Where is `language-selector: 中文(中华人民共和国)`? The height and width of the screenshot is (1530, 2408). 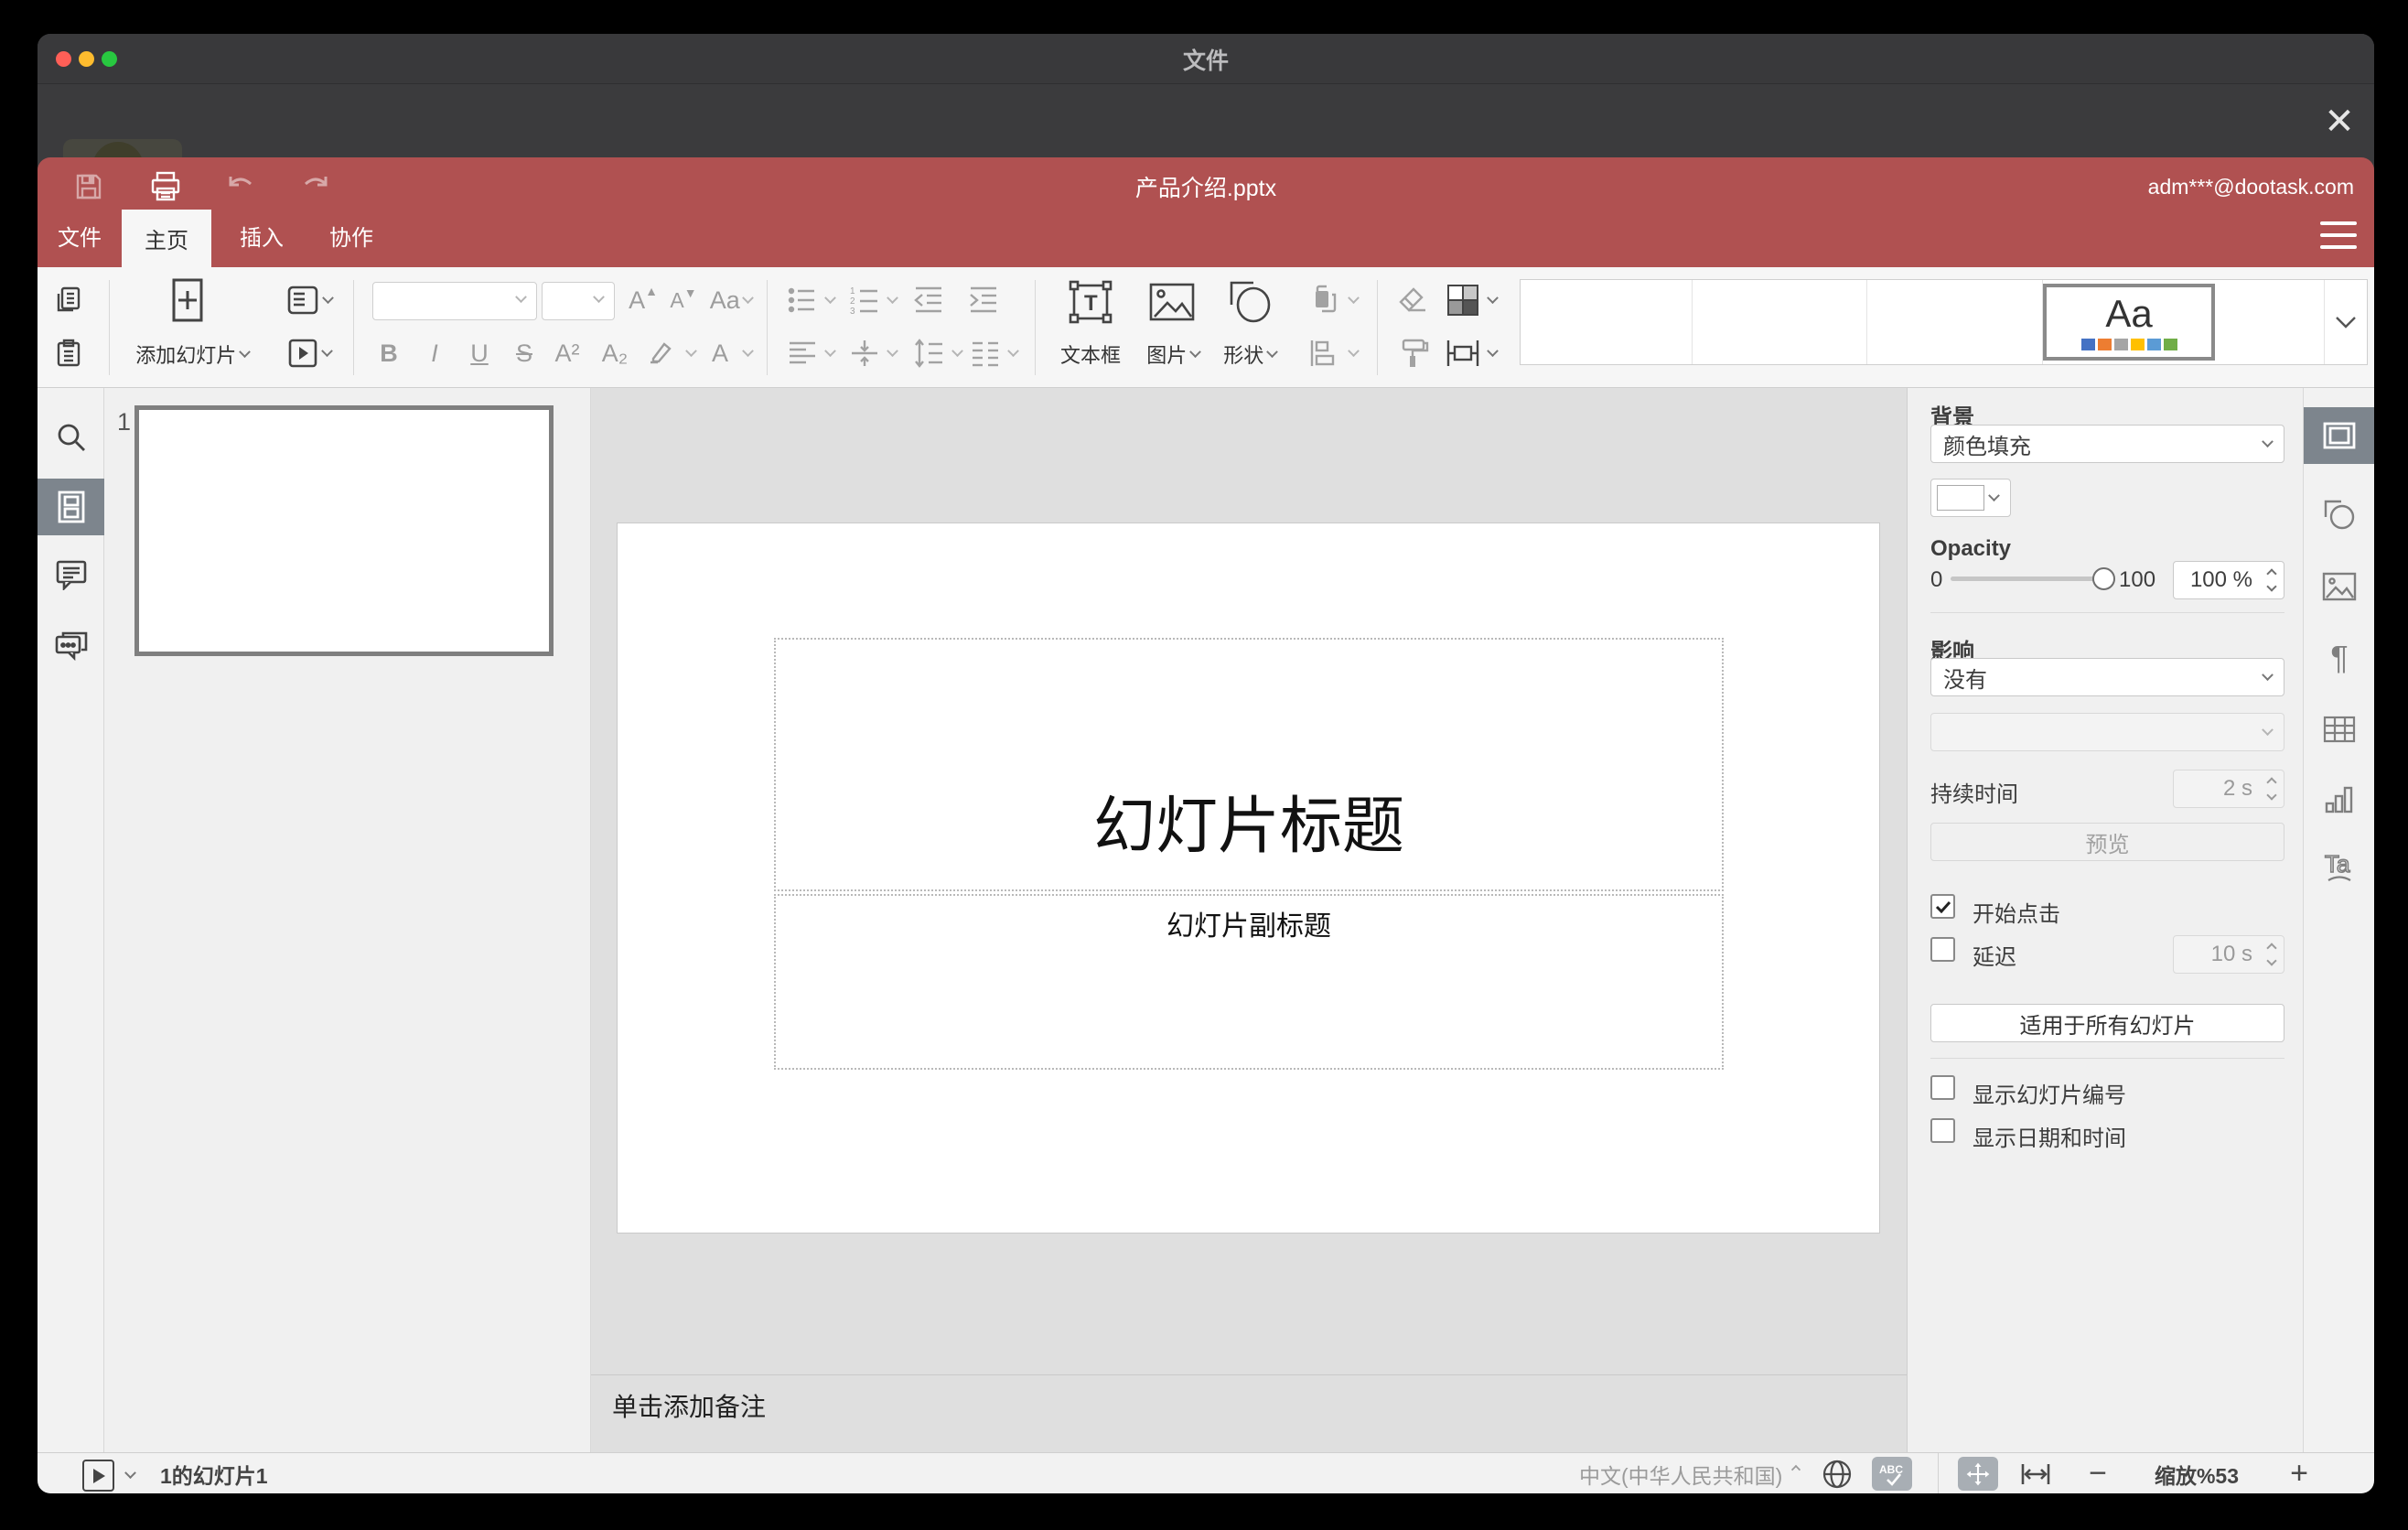
language-selector: 中文(中华人民共和国) is located at coordinates (1680, 1473).